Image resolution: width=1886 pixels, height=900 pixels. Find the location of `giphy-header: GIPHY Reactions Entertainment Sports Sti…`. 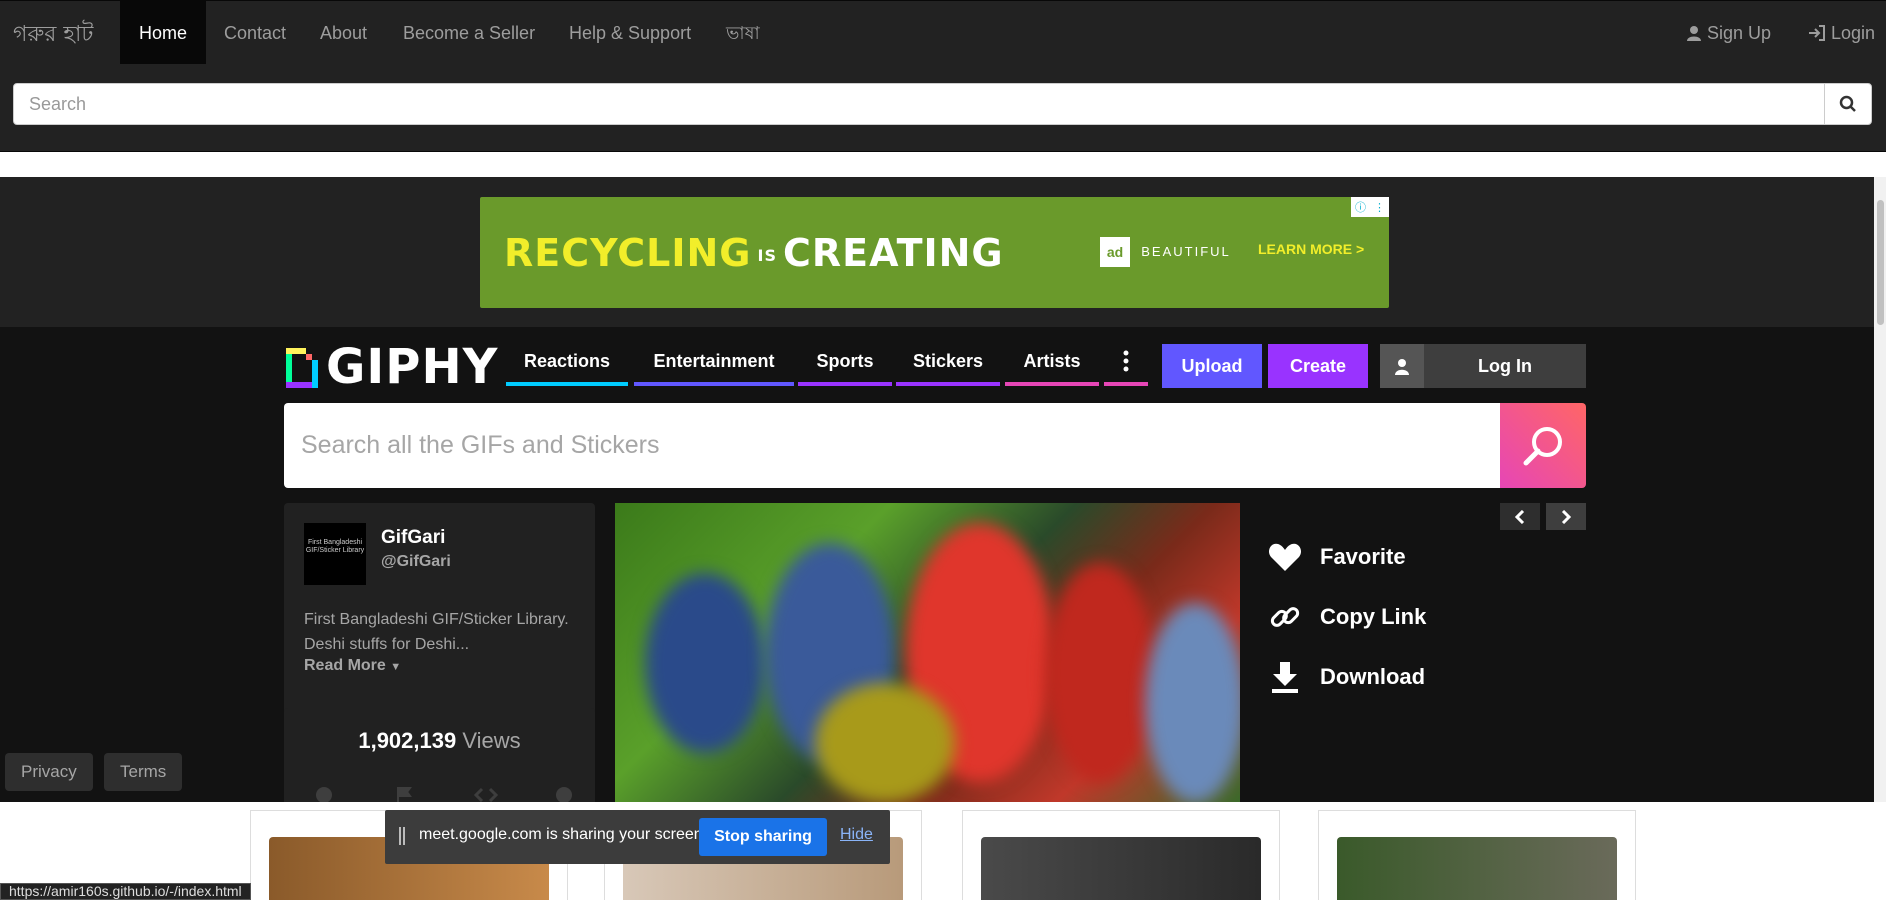

giphy-header: GIPHY Reactions Entertainment Sports Sti… is located at coordinates (935, 367).